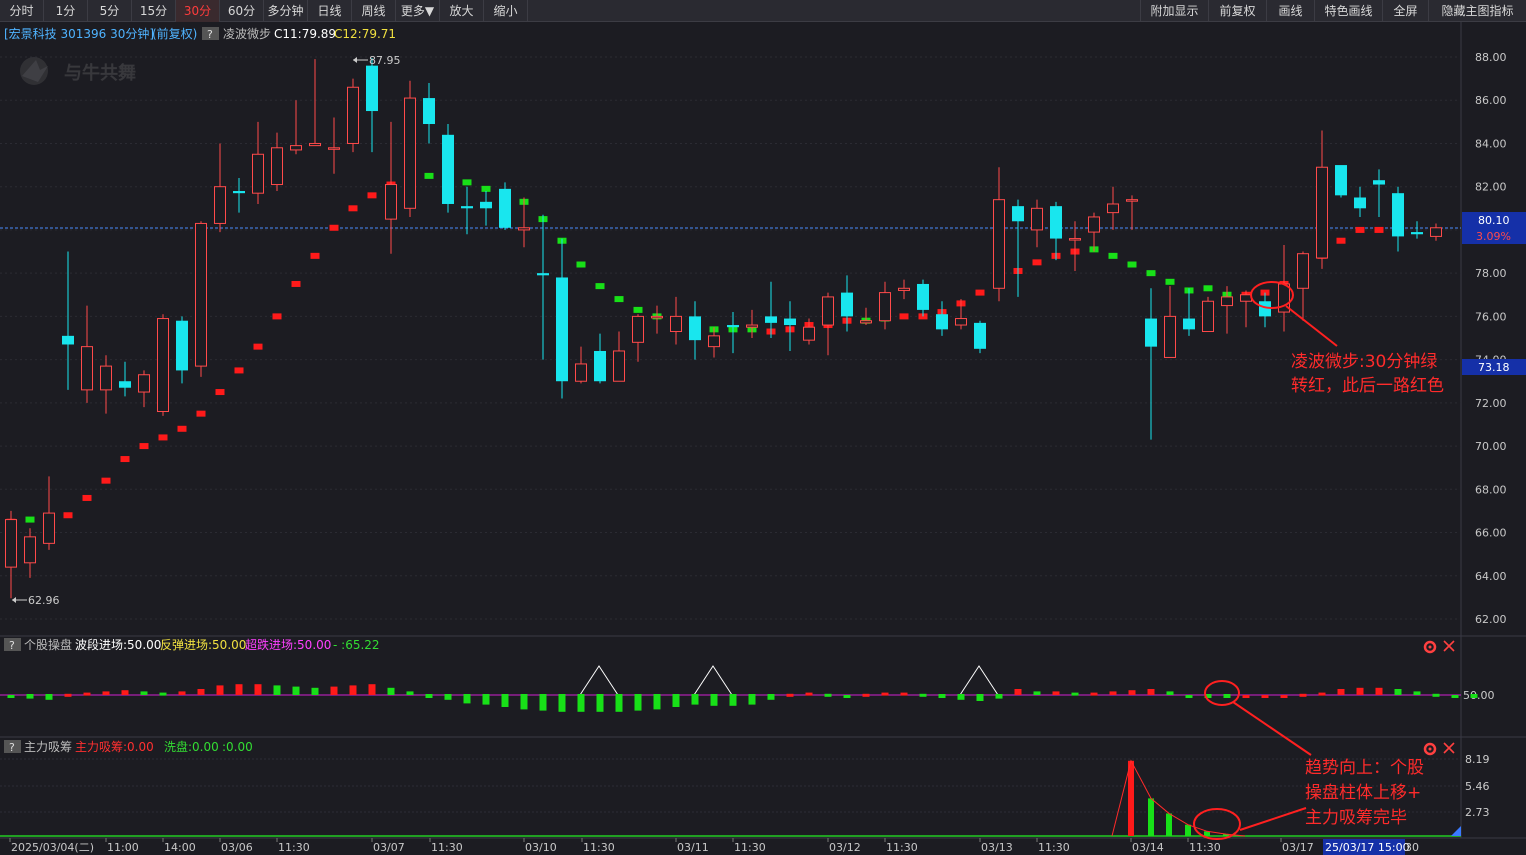 This screenshot has height=855, width=1526. I want to click on draw-line-button: 画线, so click(1290, 11).